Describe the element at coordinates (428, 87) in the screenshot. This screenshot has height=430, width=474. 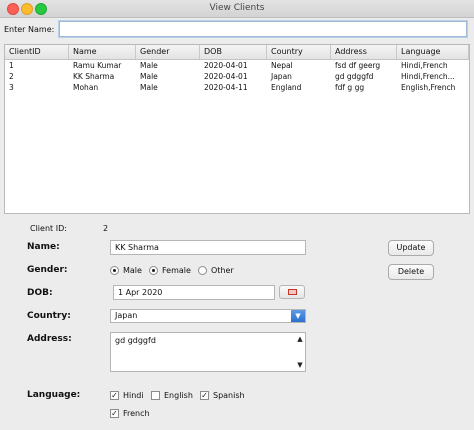
I see `table-cell: English,French` at that location.